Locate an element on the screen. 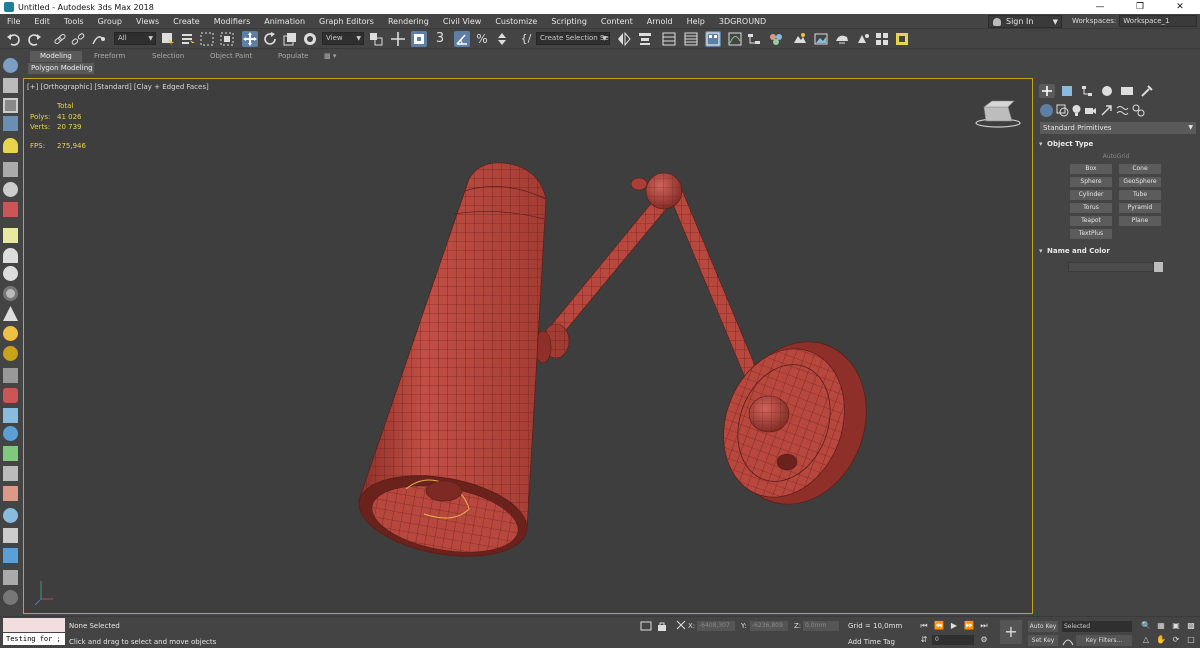 The width and height of the screenshot is (1200, 648). geometry-icon is located at coordinates (1046, 110).